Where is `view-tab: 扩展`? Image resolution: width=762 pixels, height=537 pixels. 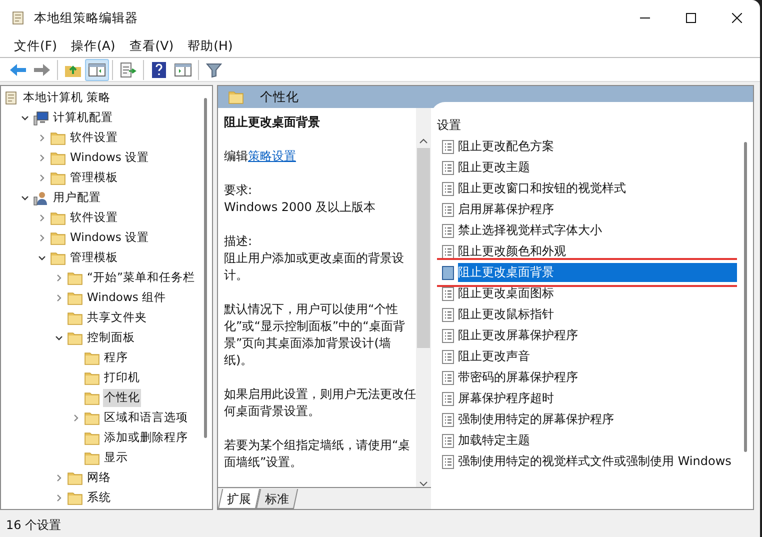 view-tab: 扩展 is located at coordinates (239, 499).